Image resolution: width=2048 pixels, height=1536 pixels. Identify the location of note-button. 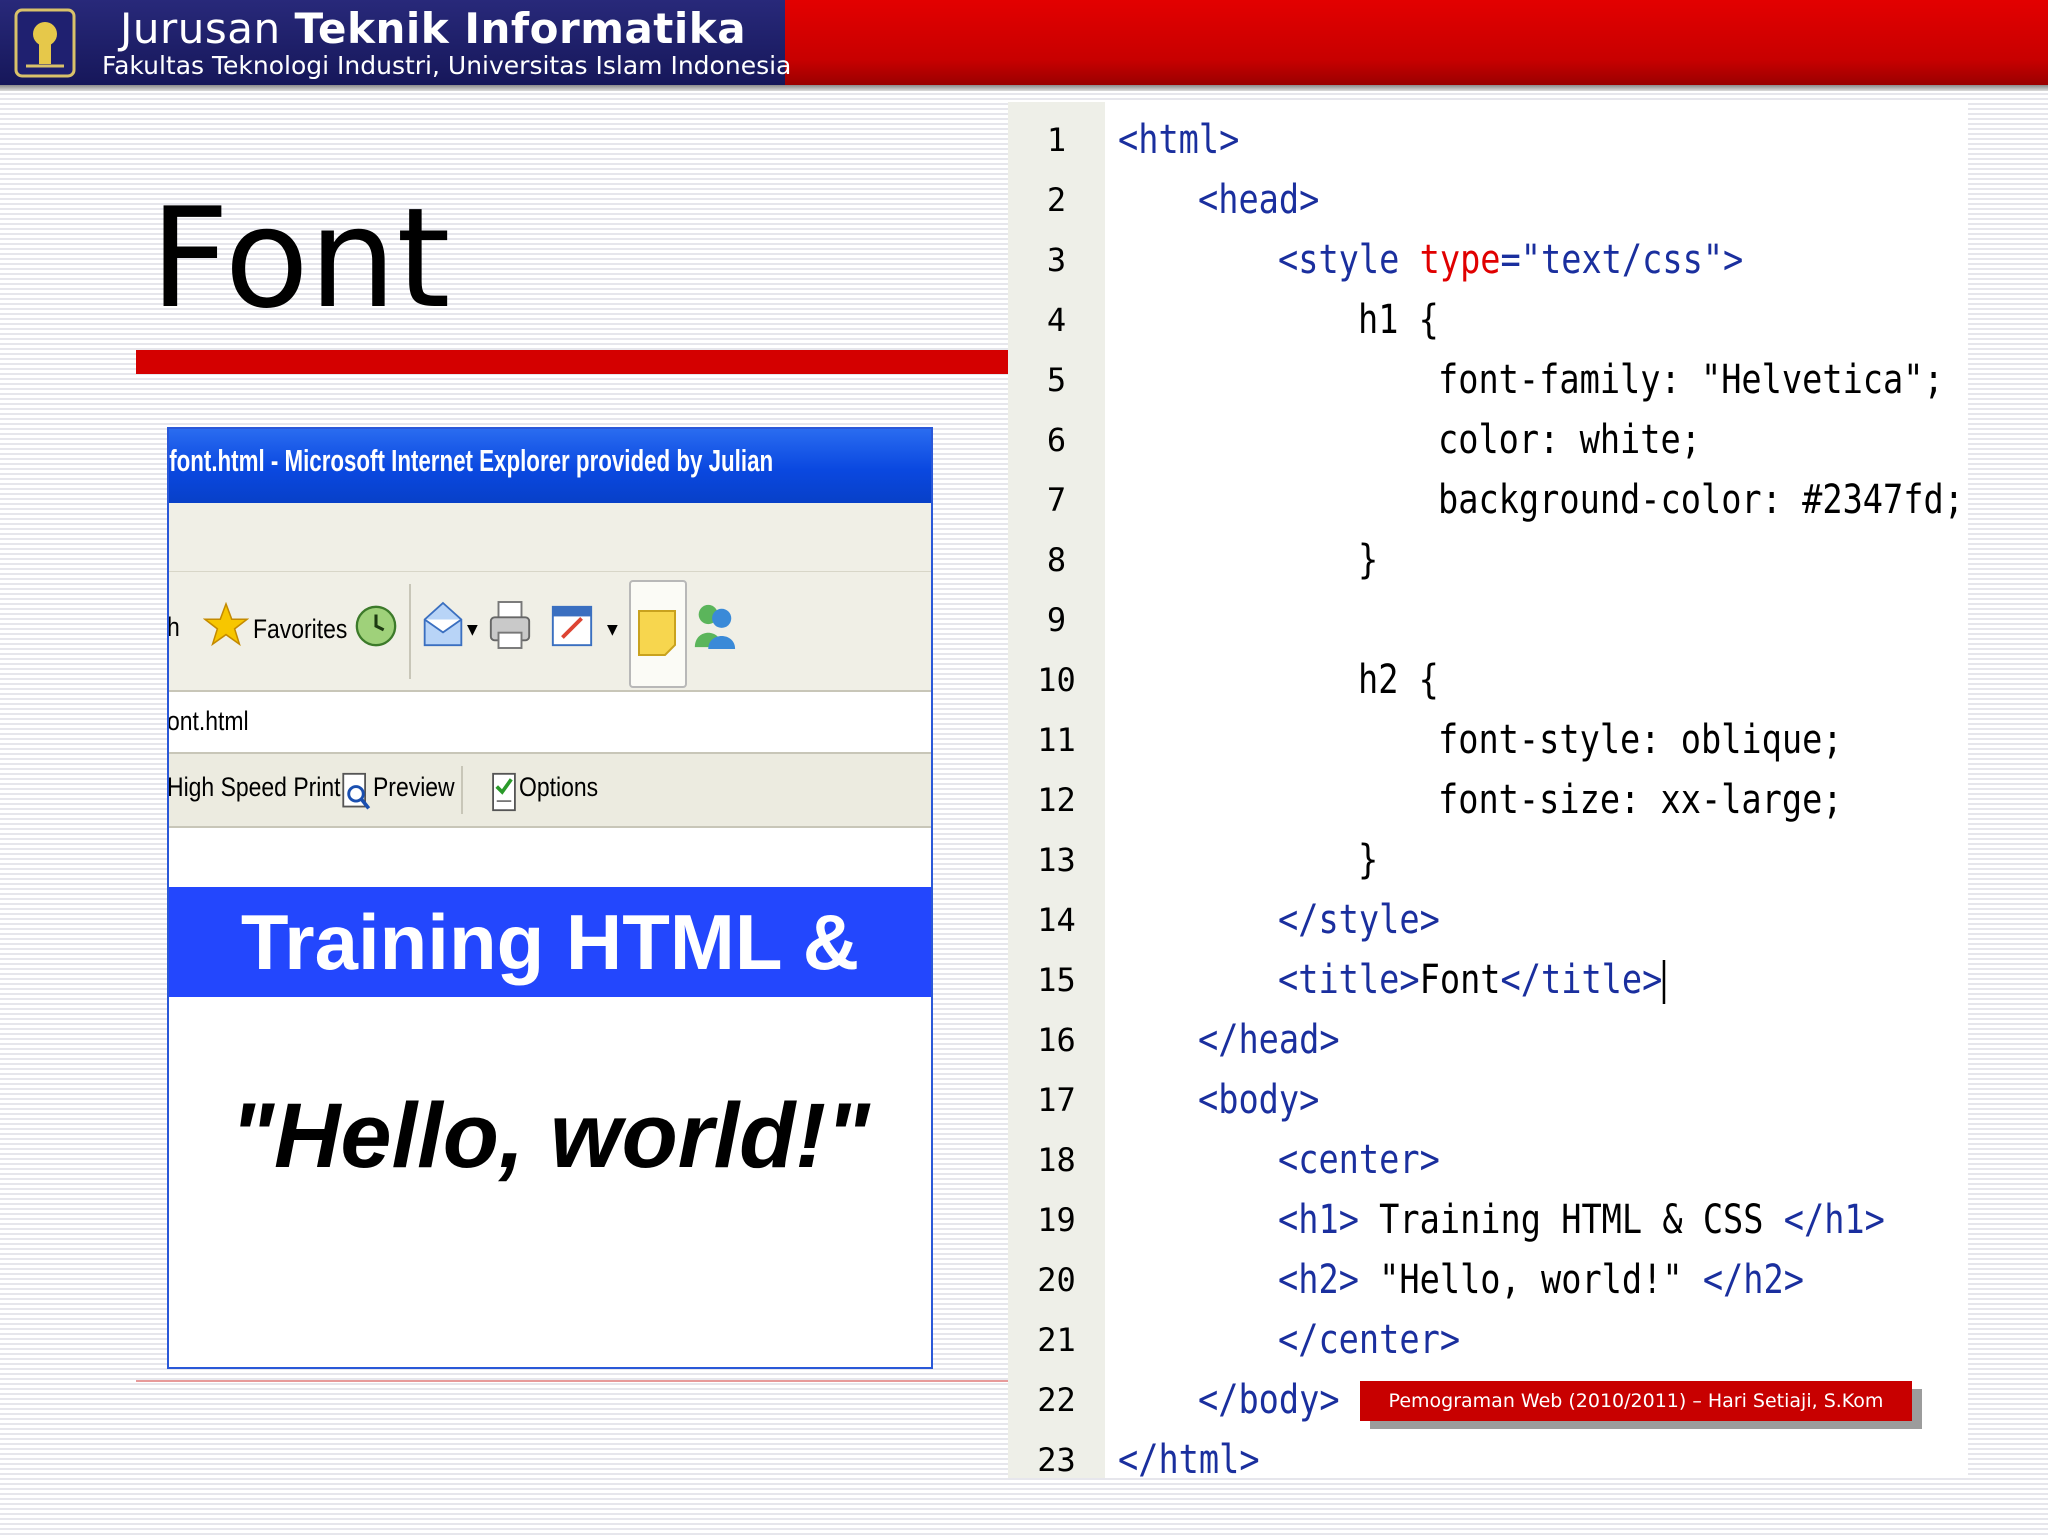
(658, 634).